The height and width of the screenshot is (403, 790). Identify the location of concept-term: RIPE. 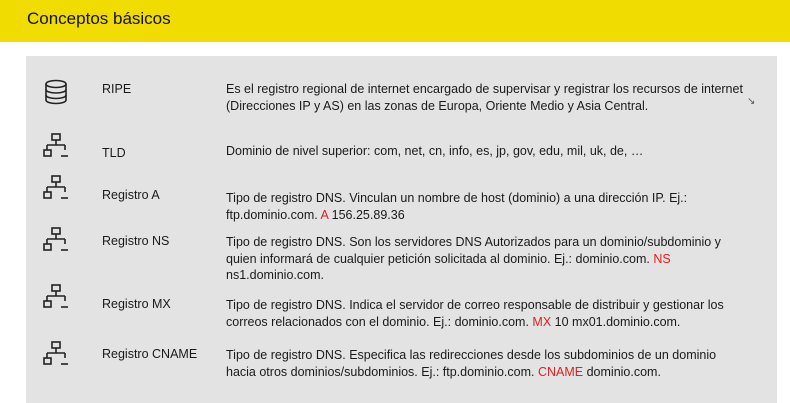
(117, 89).